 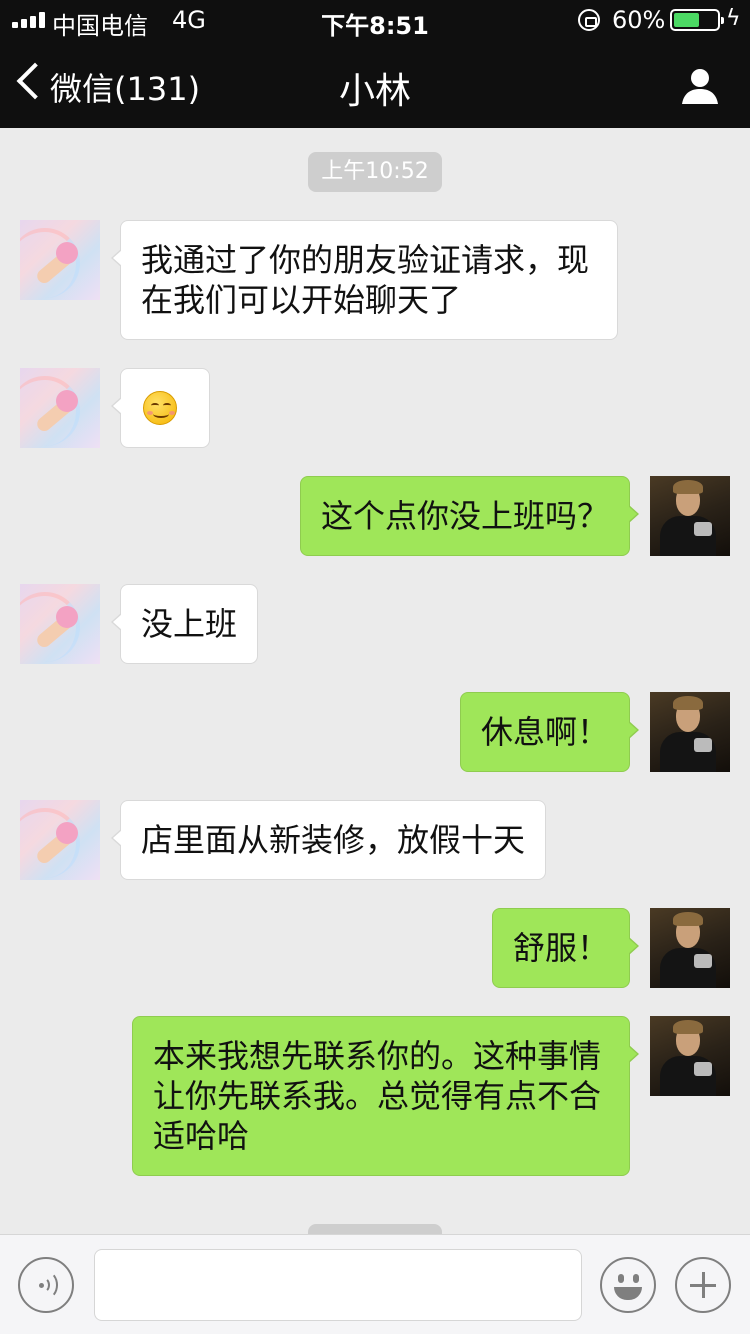 I want to click on voice-icon, so click(x=46, y=1285).